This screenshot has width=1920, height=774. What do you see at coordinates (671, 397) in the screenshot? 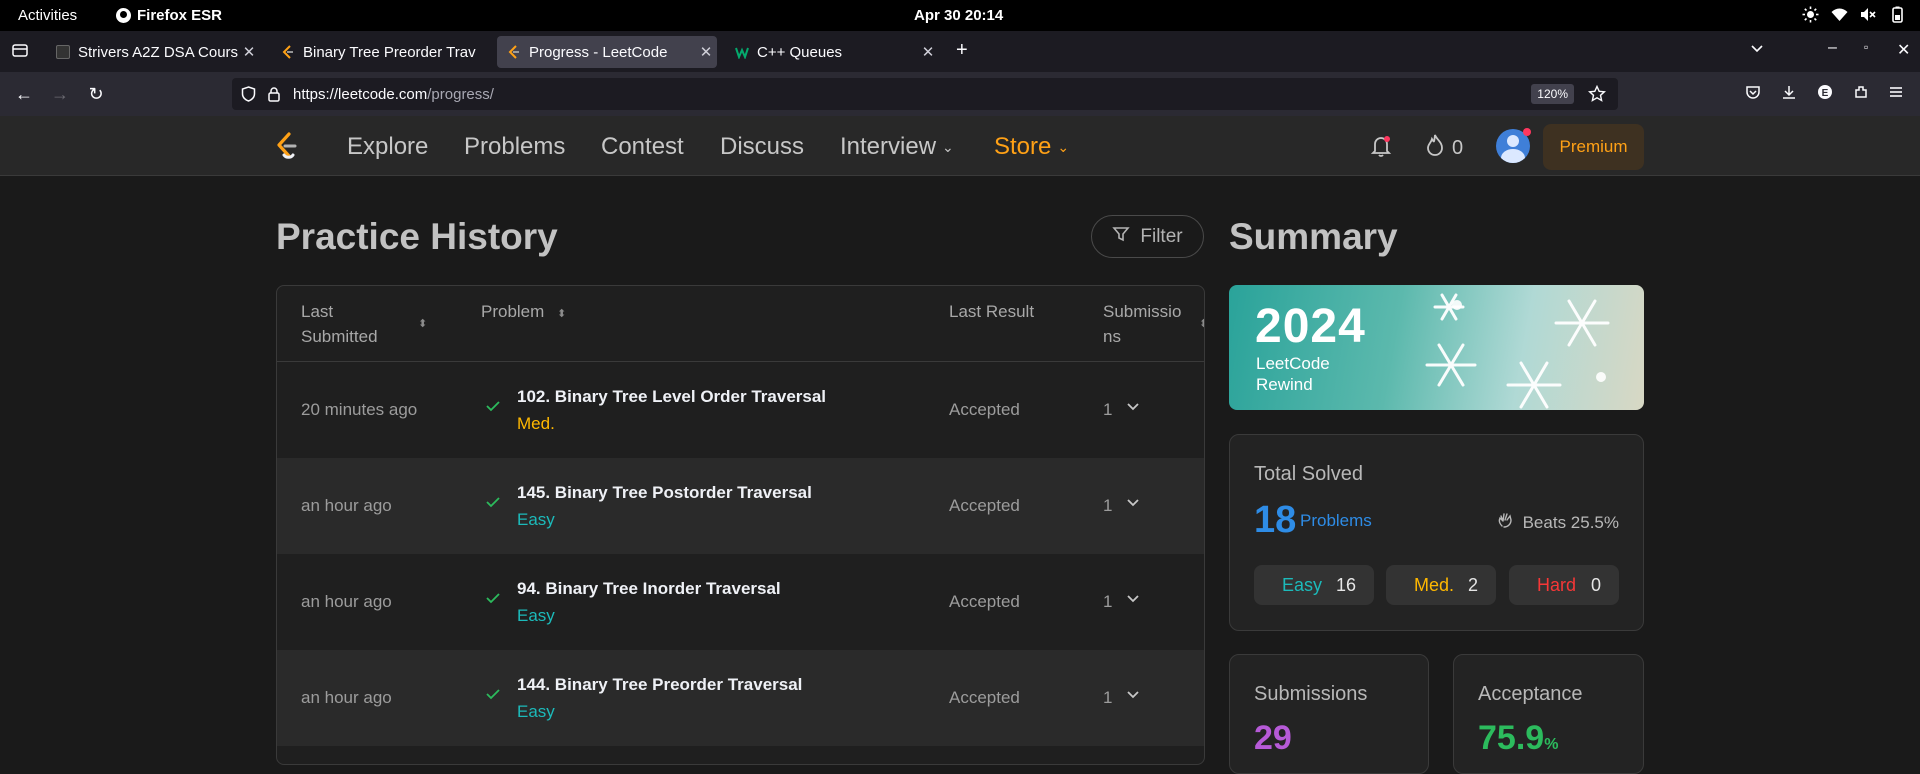
I see `row-problem-title: 102. Binary Tree Level Order Traversal` at bounding box center [671, 397].